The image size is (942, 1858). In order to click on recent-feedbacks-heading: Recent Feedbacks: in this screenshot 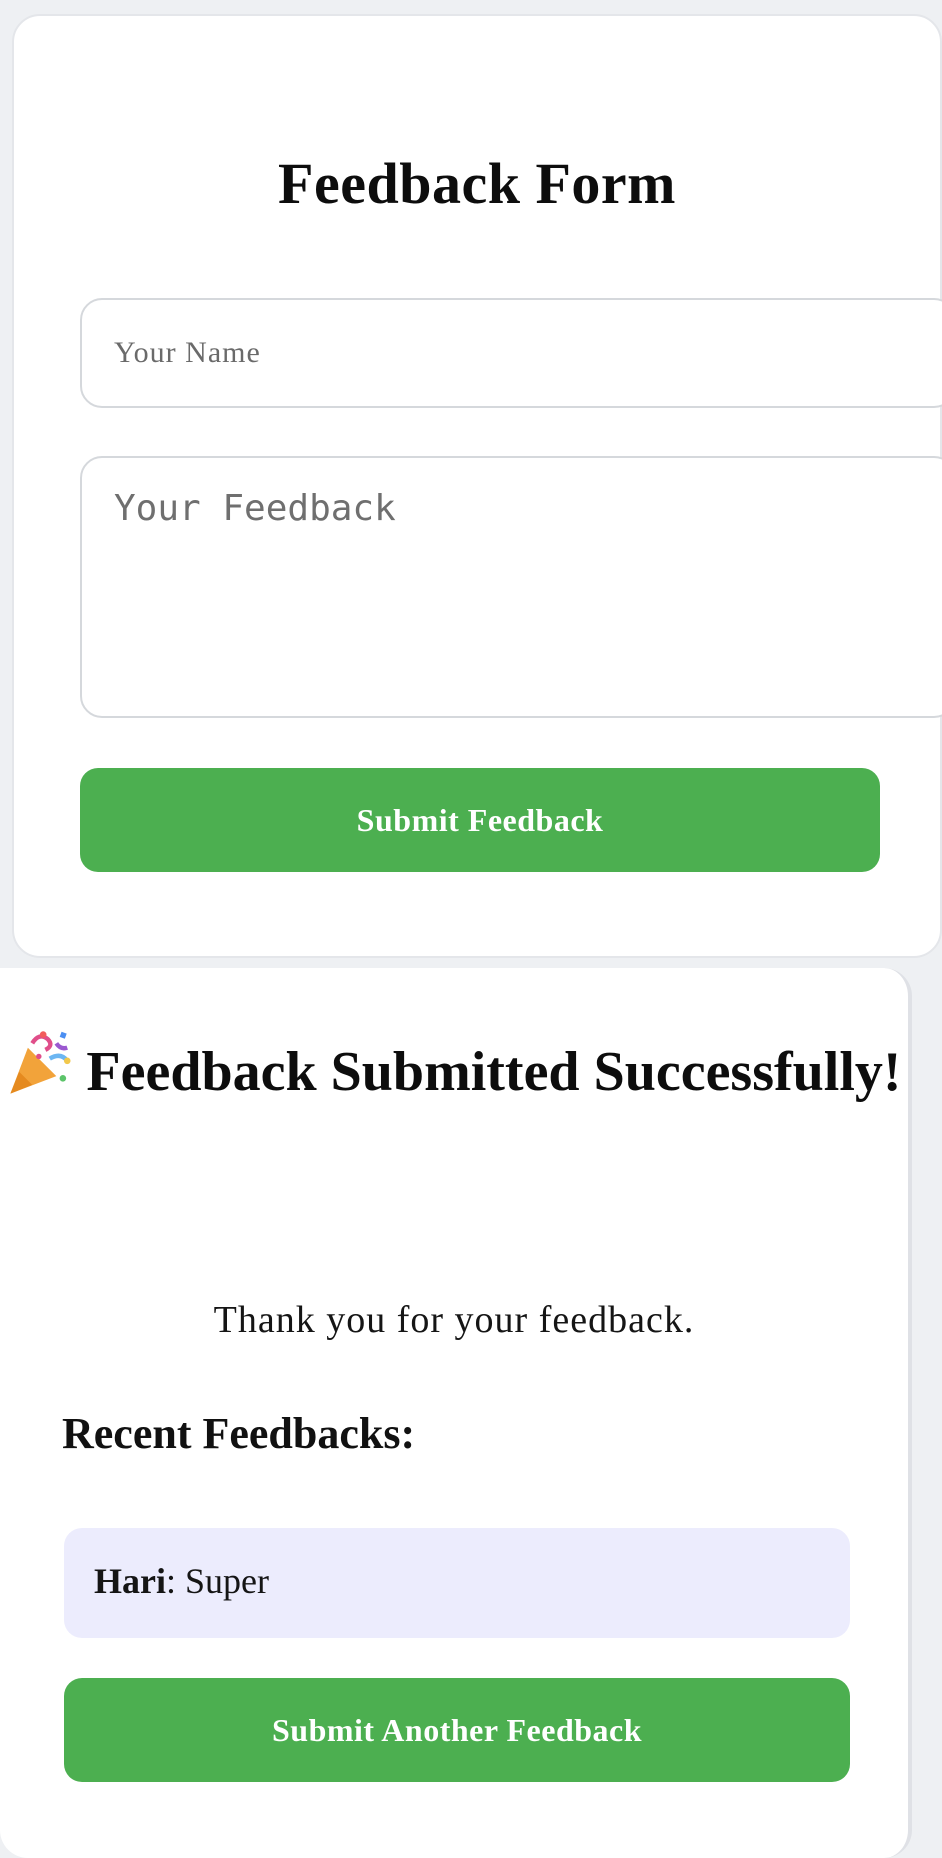, I will do `click(239, 1433)`.